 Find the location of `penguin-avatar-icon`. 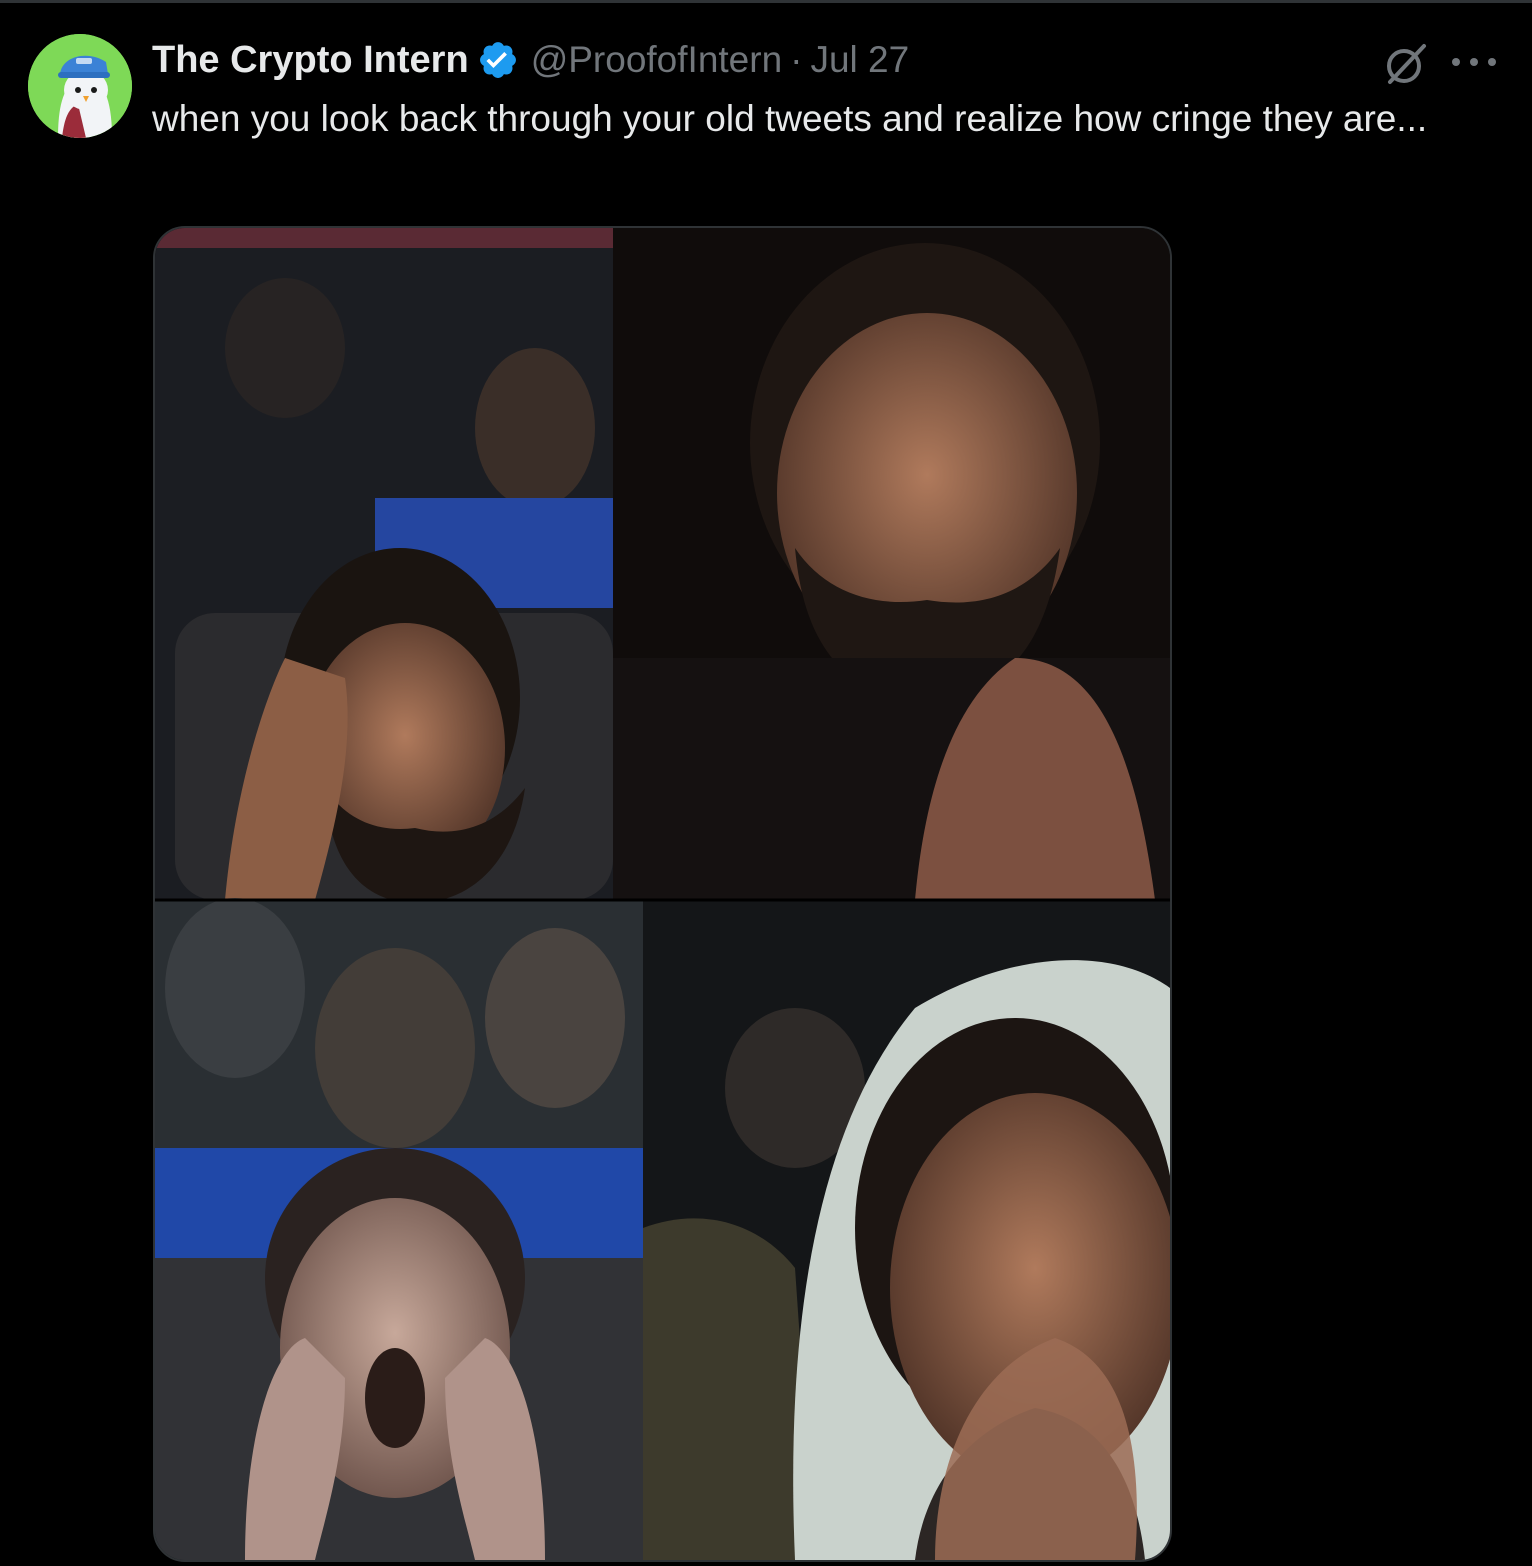

penguin-avatar-icon is located at coordinates (80, 86).